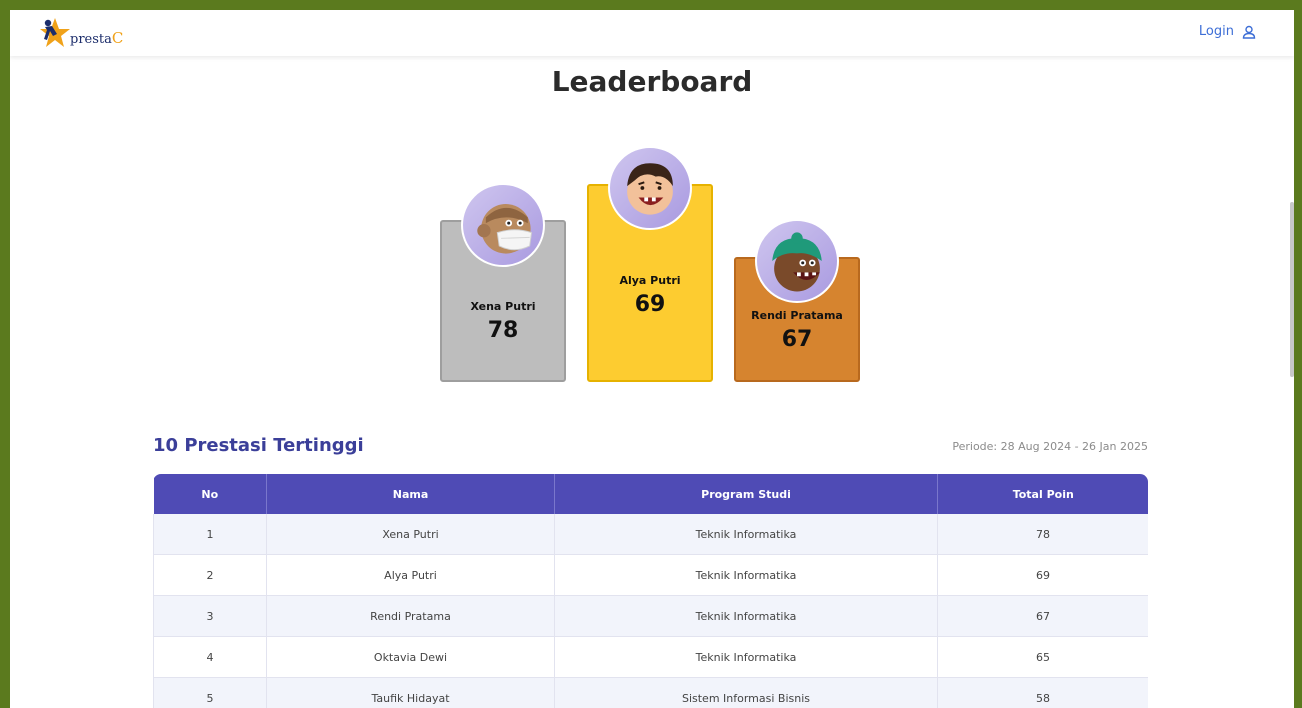  I want to click on table-row: 1 Xena Putri Teknik Informatika 78, so click(650, 534).